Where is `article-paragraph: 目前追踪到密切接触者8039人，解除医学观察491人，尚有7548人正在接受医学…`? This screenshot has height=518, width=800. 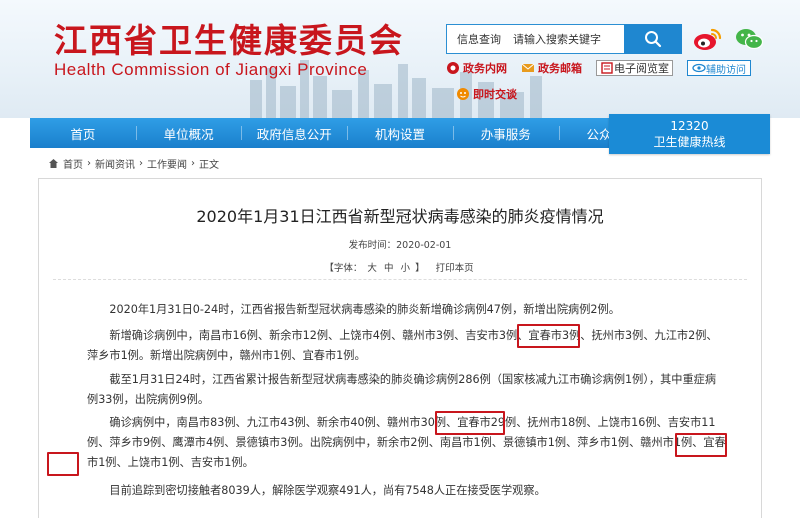
article-paragraph: 目前追踪到密切接触者8039人，解除医学观察491人，尚有7548人正在接受医学… is located at coordinates (327, 490).